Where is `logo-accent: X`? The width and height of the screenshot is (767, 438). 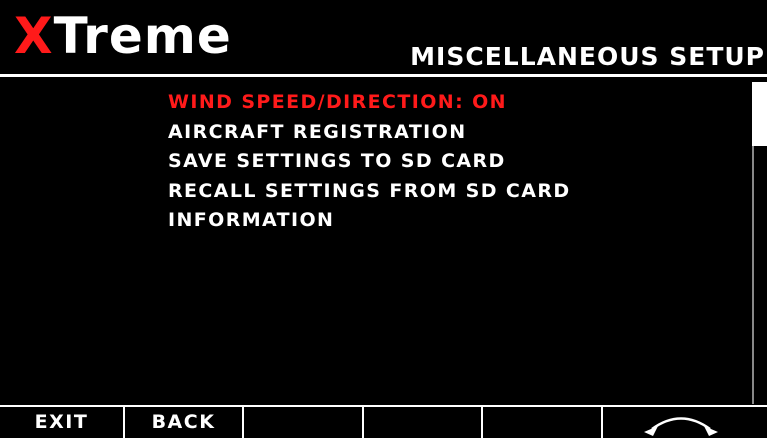
logo-accent: X is located at coordinates (34, 36).